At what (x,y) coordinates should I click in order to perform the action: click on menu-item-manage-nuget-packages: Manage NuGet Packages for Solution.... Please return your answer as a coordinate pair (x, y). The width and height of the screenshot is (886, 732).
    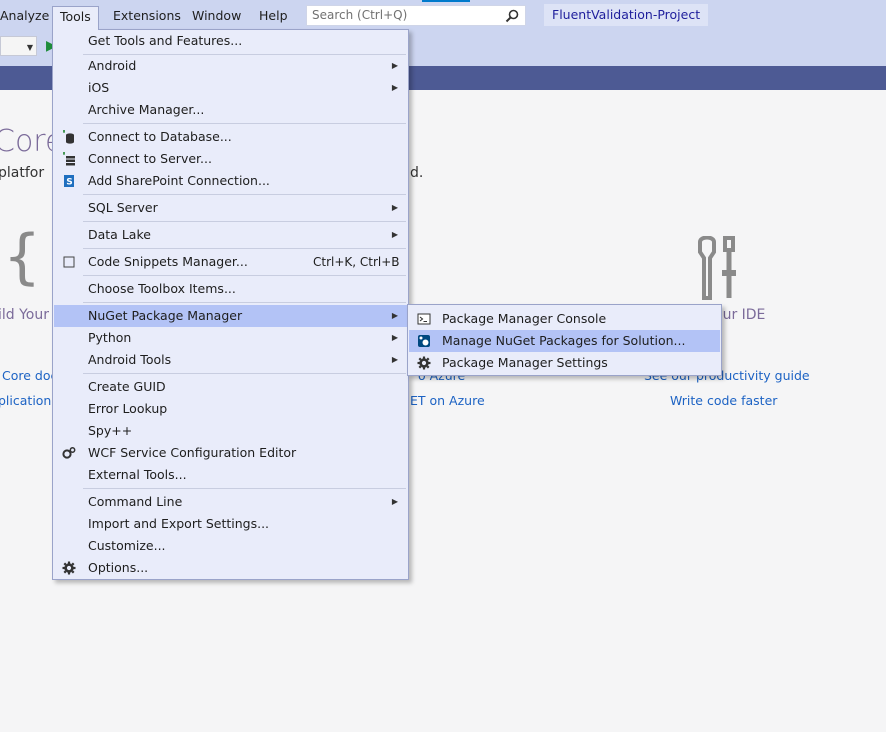
    Looking at the image, I should click on (564, 341).